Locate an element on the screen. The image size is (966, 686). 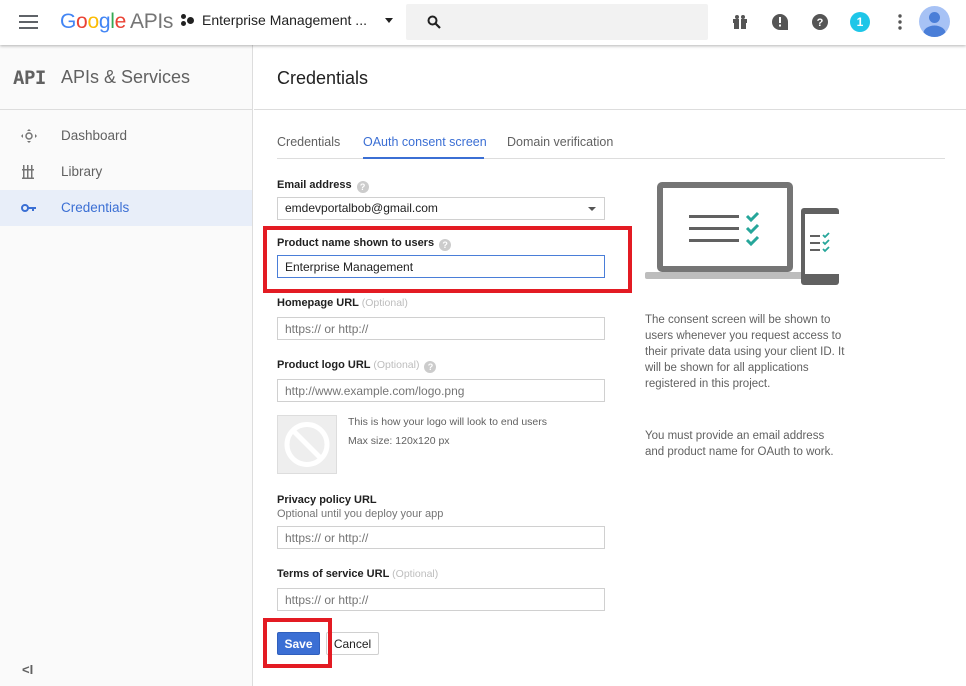
sidebar-item-dashboard: Dashboard is located at coordinates (126, 136).